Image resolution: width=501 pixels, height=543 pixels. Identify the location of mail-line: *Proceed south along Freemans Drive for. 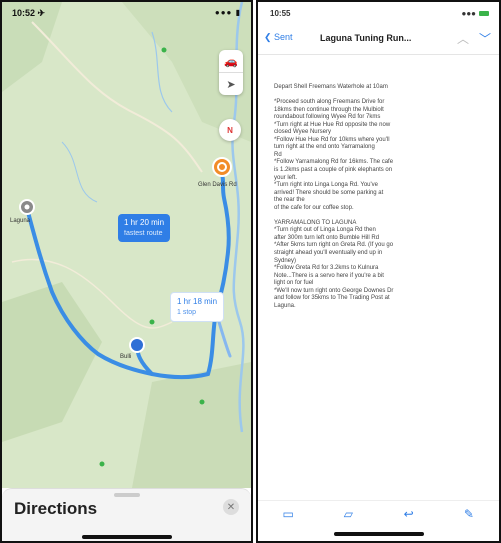
(329, 102).